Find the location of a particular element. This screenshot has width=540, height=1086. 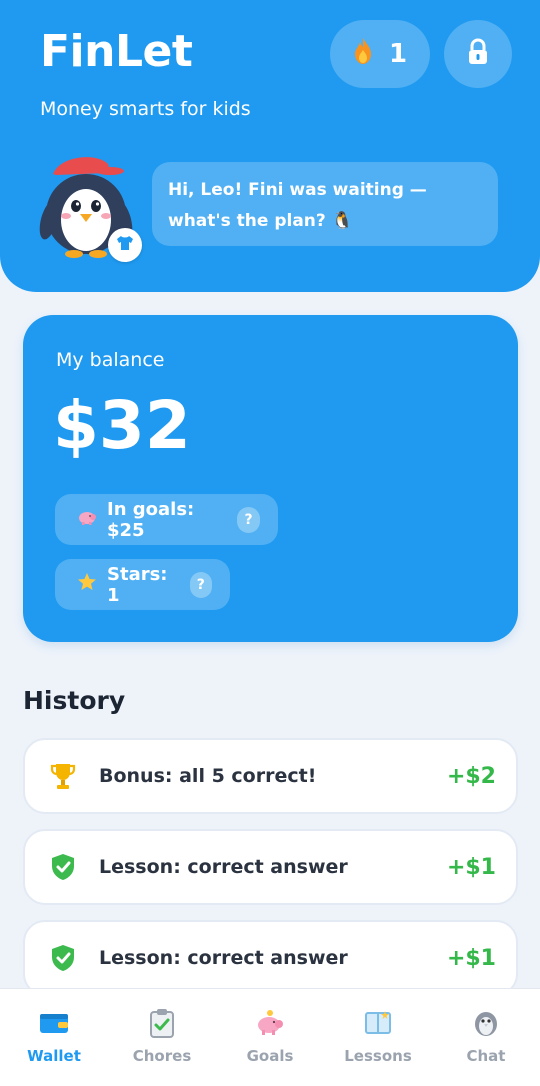

wallet-icon is located at coordinates (54, 1023).